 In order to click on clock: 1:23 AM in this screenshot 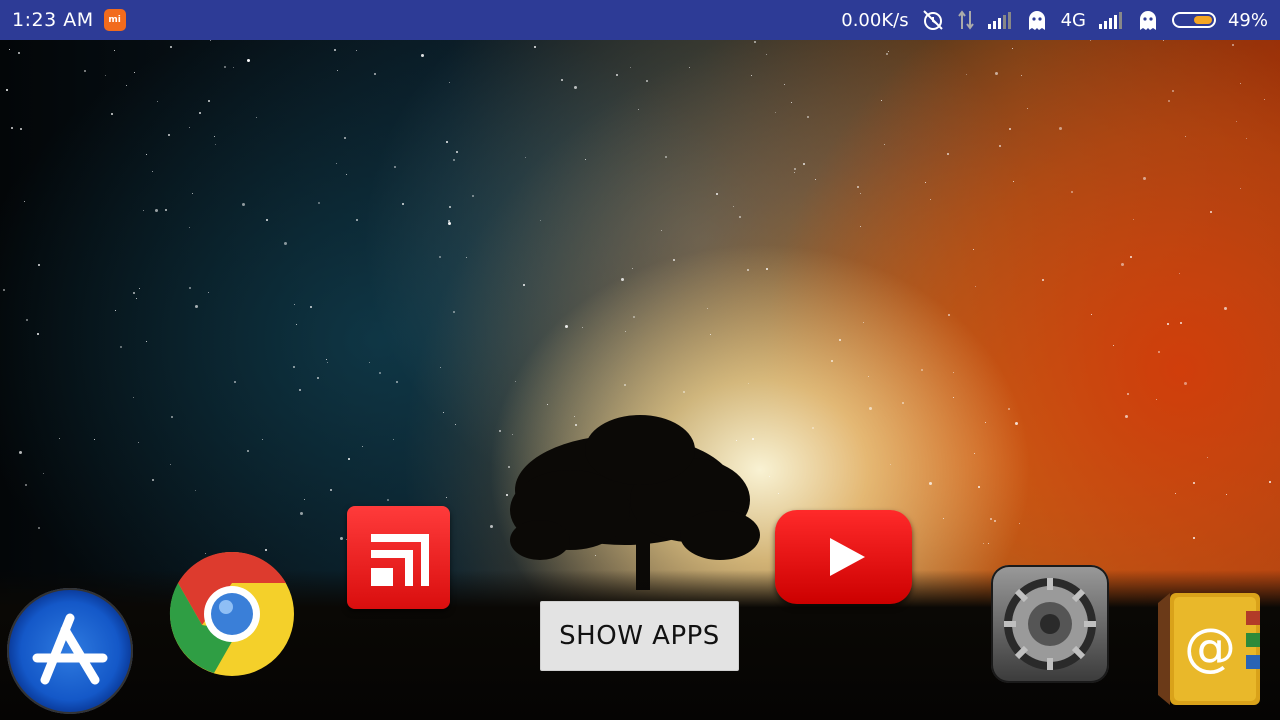, I will do `click(53, 20)`.